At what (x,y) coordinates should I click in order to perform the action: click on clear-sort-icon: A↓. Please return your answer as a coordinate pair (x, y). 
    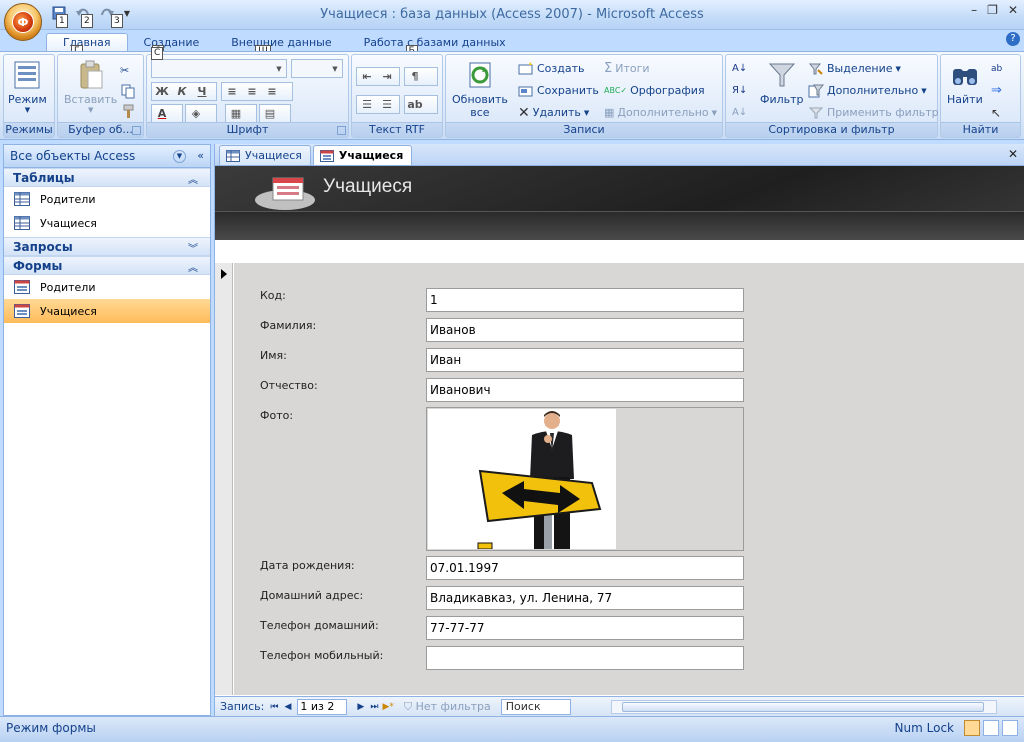
    Looking at the image, I should click on (739, 112).